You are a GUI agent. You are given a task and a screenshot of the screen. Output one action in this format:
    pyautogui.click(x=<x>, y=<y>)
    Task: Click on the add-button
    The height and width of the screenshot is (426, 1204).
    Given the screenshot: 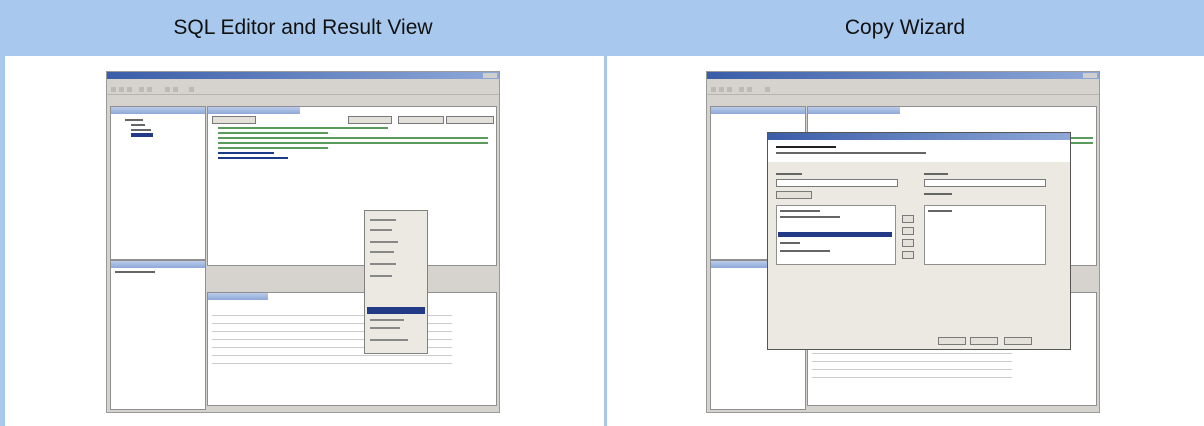 What is the action you would take?
    pyautogui.click(x=908, y=219)
    